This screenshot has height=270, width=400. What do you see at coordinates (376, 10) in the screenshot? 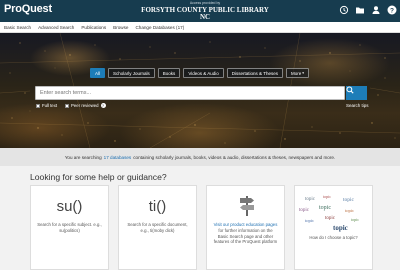
I see `user-icon` at bounding box center [376, 10].